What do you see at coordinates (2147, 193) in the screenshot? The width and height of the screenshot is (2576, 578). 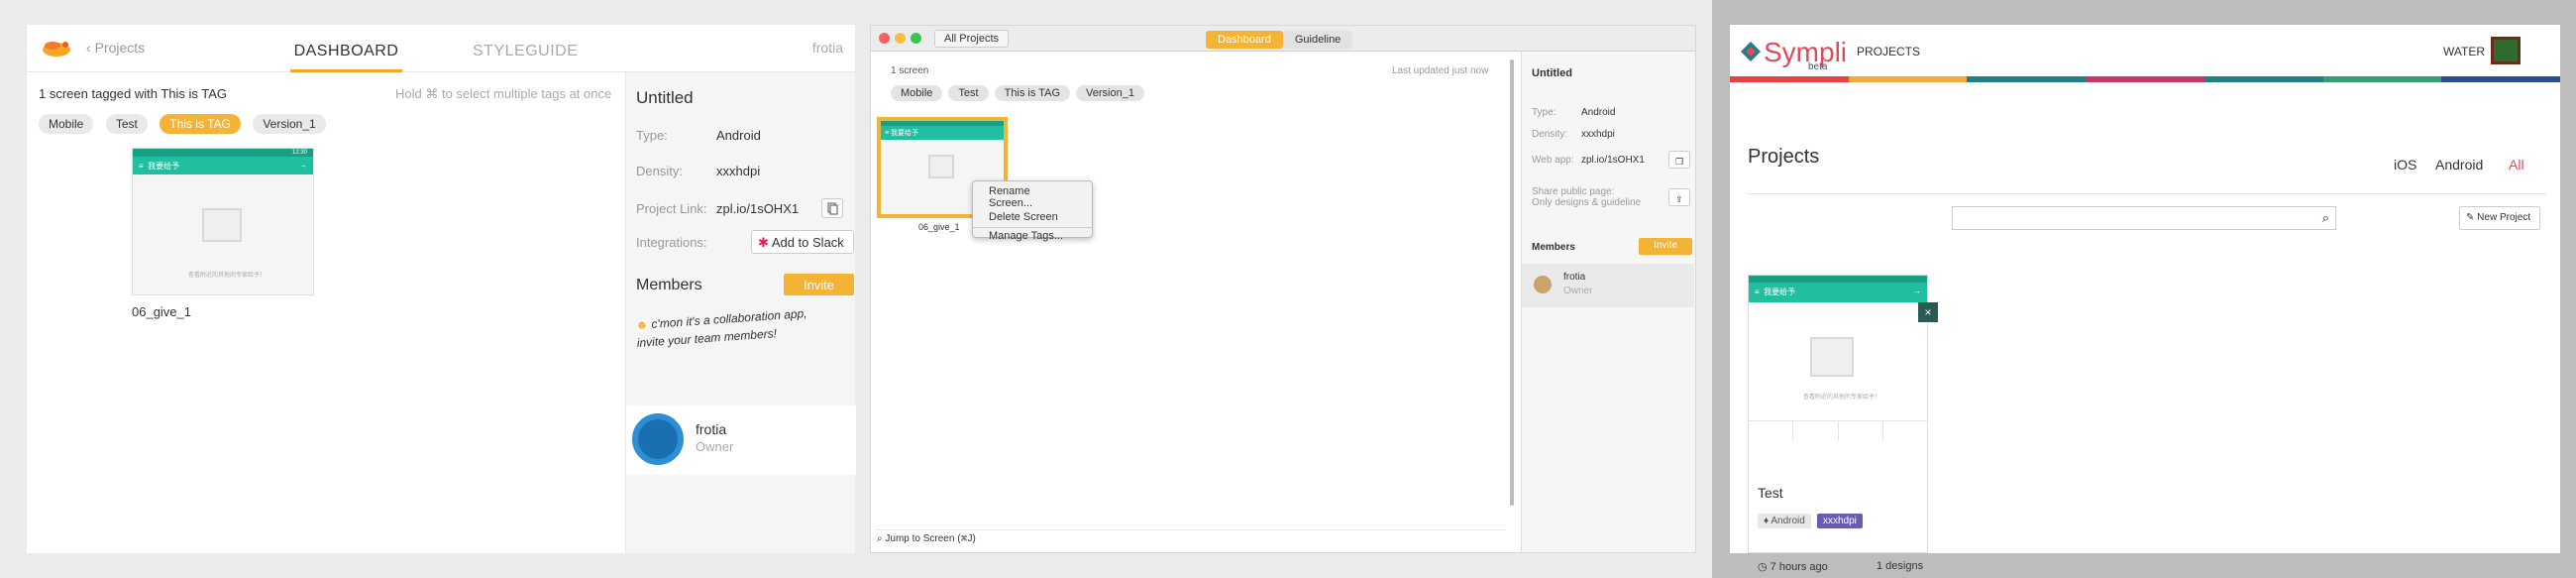 I see `divider` at bounding box center [2147, 193].